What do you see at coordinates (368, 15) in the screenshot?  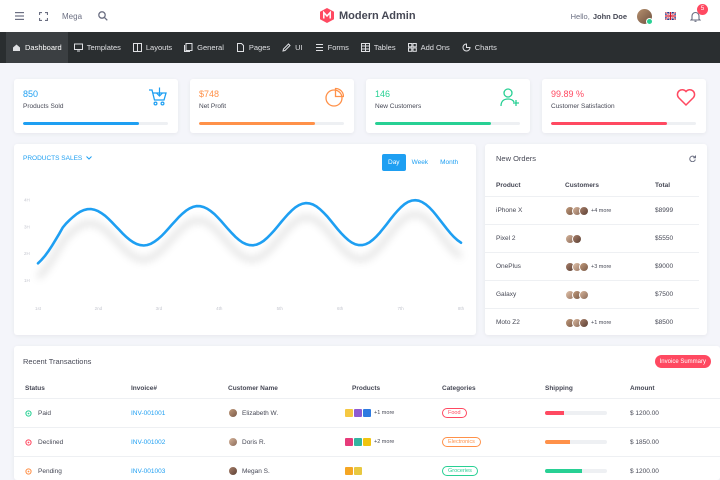 I see `brand: Modern Admin` at bounding box center [368, 15].